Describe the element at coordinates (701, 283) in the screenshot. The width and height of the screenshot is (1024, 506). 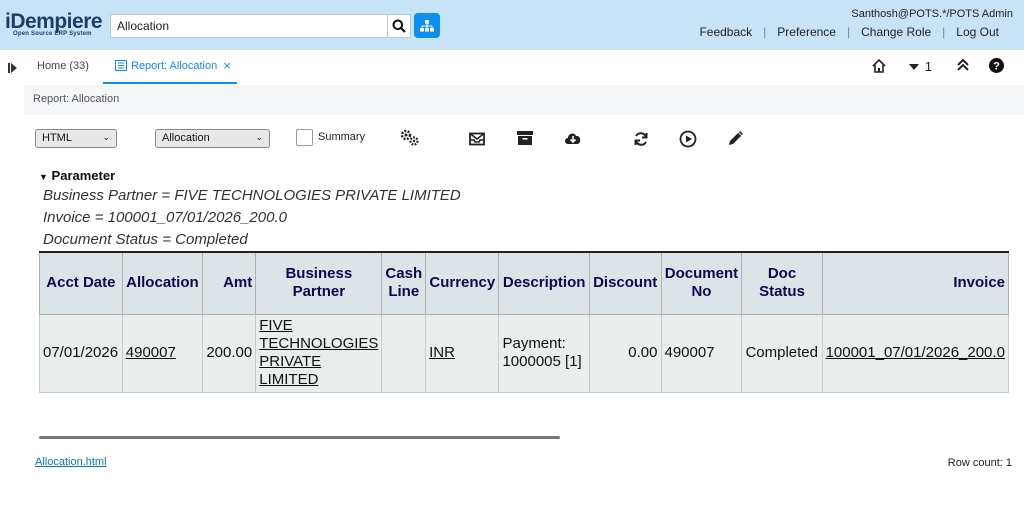
I see `column-header: Document No` at that location.